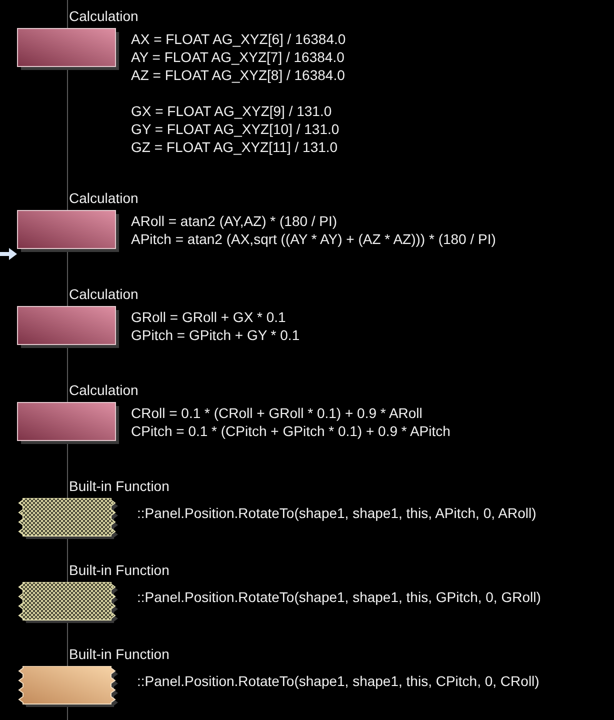 The width and height of the screenshot is (614, 720). Describe the element at coordinates (209, 317) in the screenshot. I see `formula-line: GRoll = GRoll + GX * 0.1` at that location.